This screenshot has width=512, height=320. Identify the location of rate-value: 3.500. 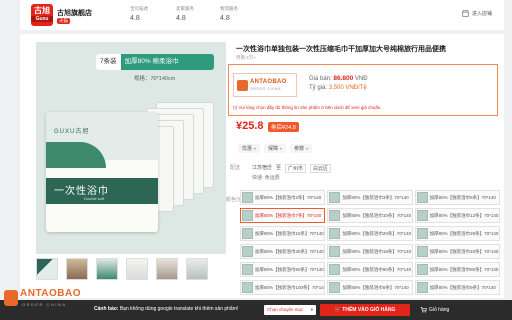
(336, 88).